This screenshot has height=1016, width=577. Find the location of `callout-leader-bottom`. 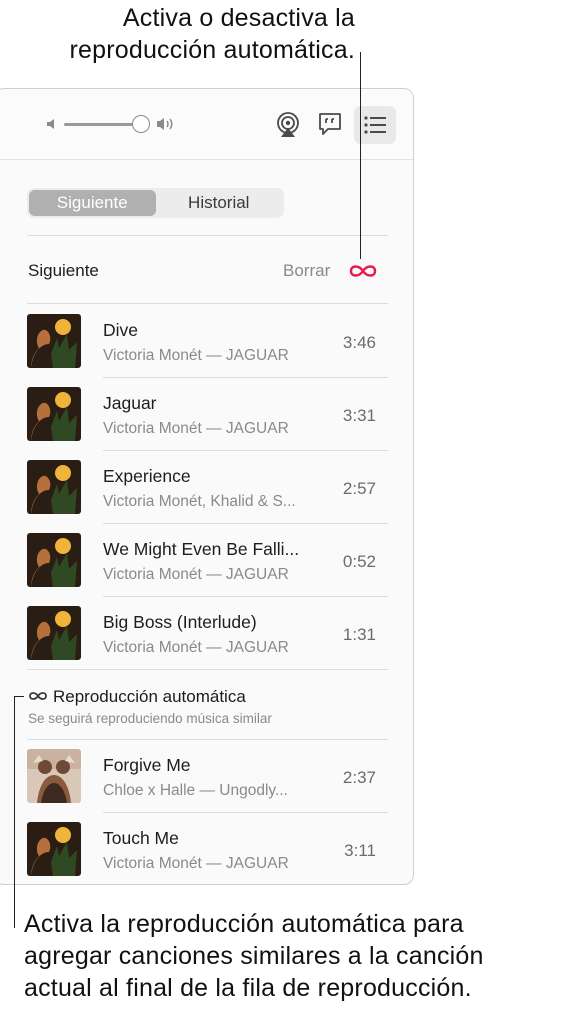

callout-leader-bottom is located at coordinates (14, 812).